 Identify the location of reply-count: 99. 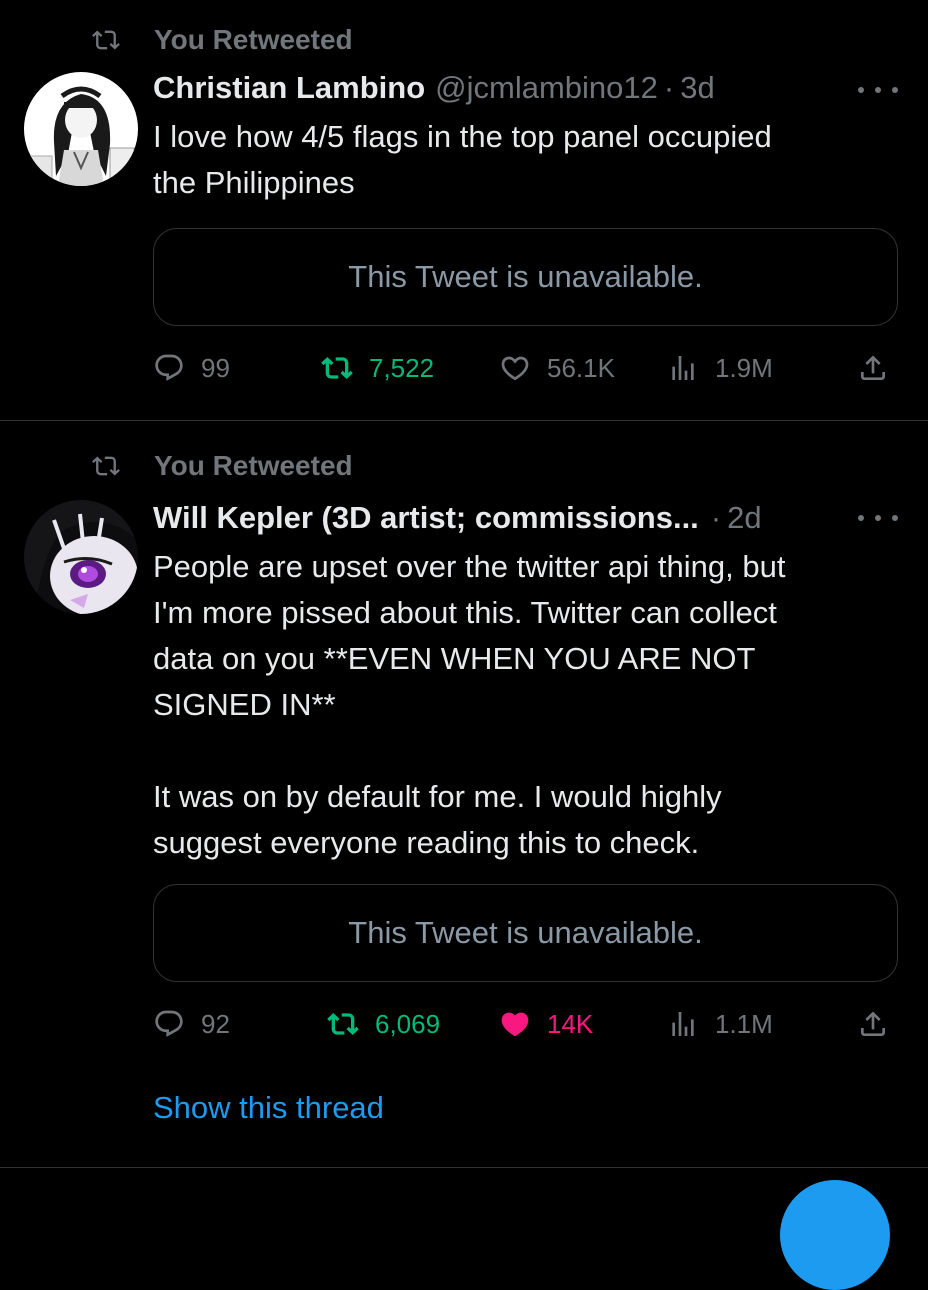
(215, 367).